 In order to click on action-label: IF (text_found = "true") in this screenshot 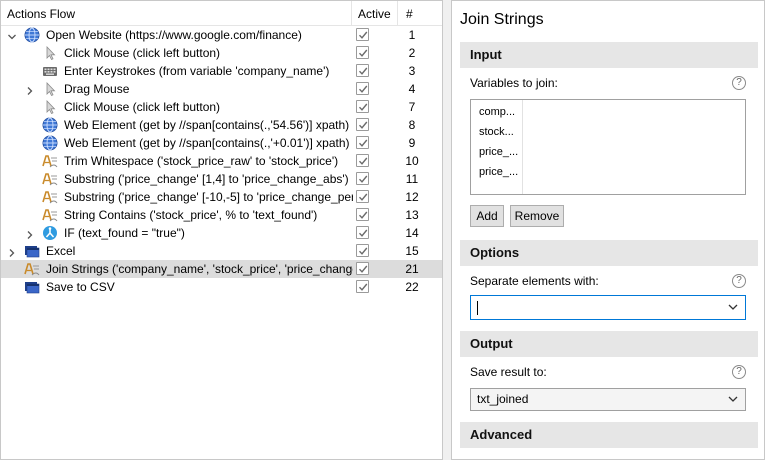, I will do `click(124, 233)`.